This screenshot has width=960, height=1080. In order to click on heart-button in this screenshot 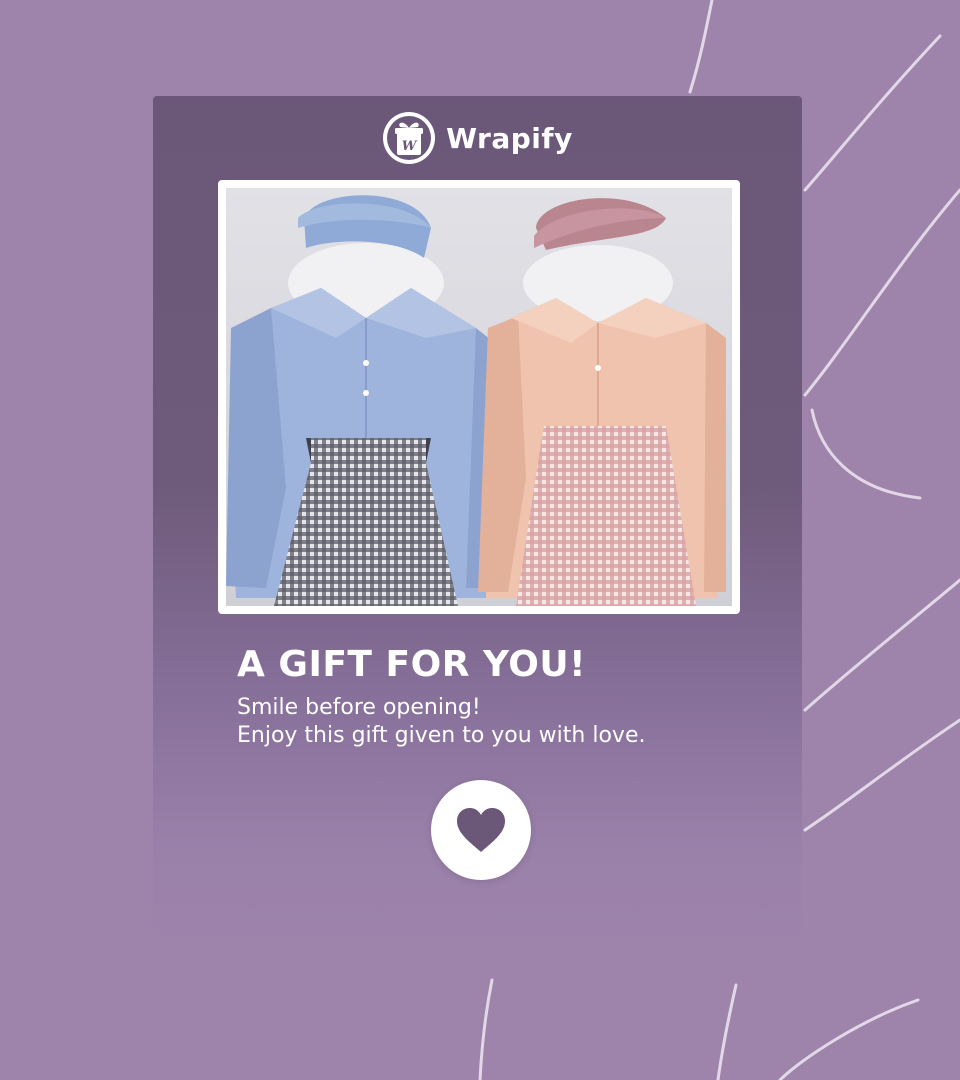, I will do `click(481, 830)`.